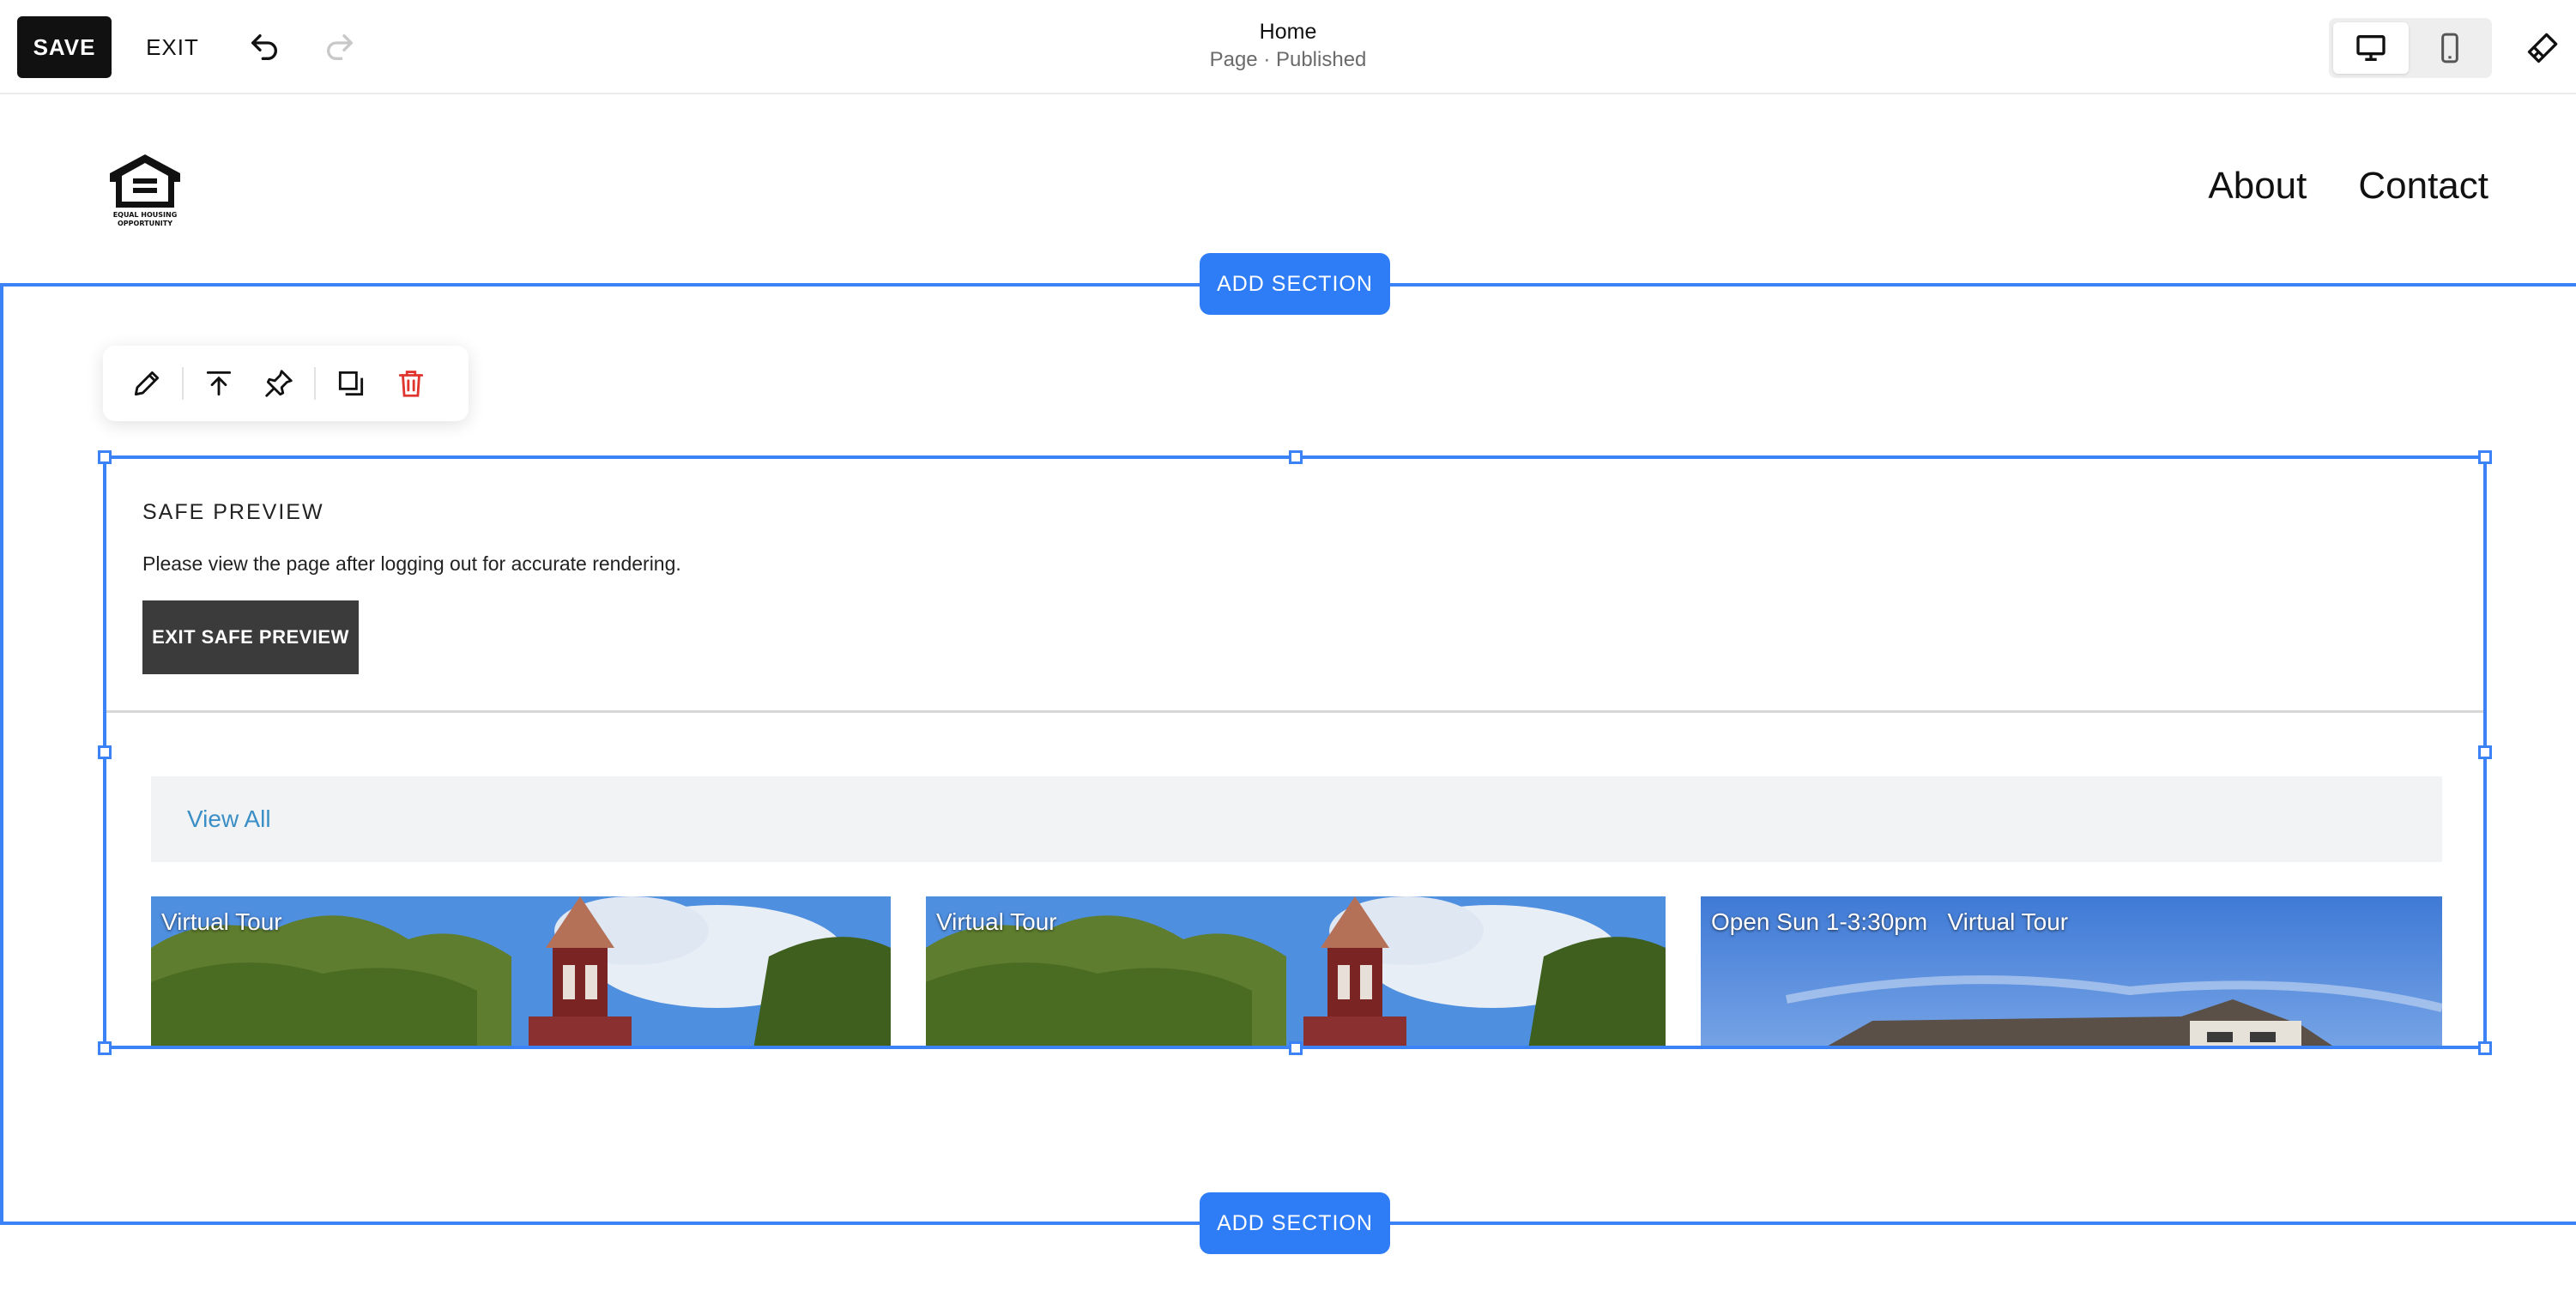  Describe the element at coordinates (2410, 48) in the screenshot. I see `device-toggle` at that location.